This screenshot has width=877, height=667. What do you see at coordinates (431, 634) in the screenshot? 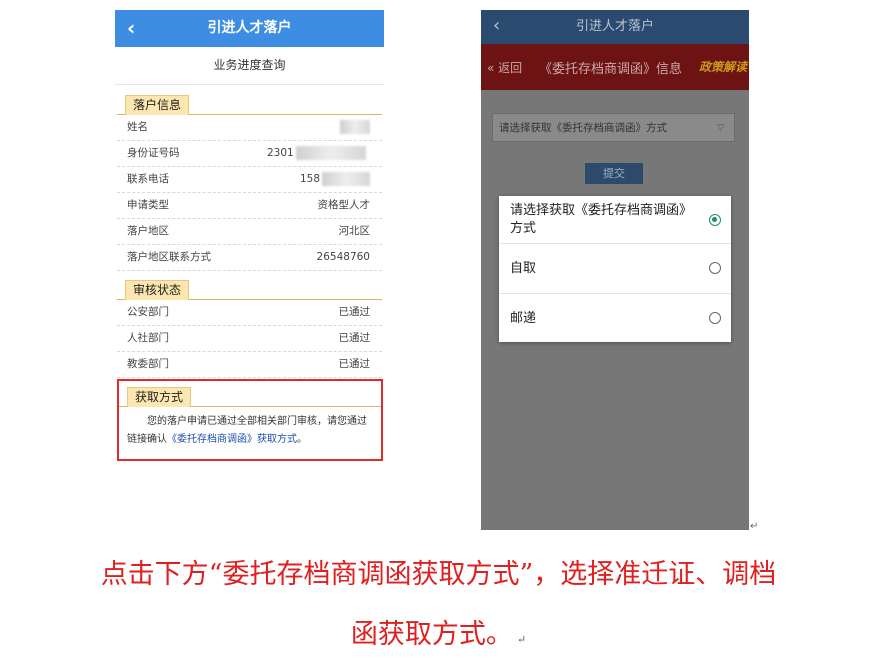
I see `instruction-caption-text: 函获取方式。` at bounding box center [431, 634].